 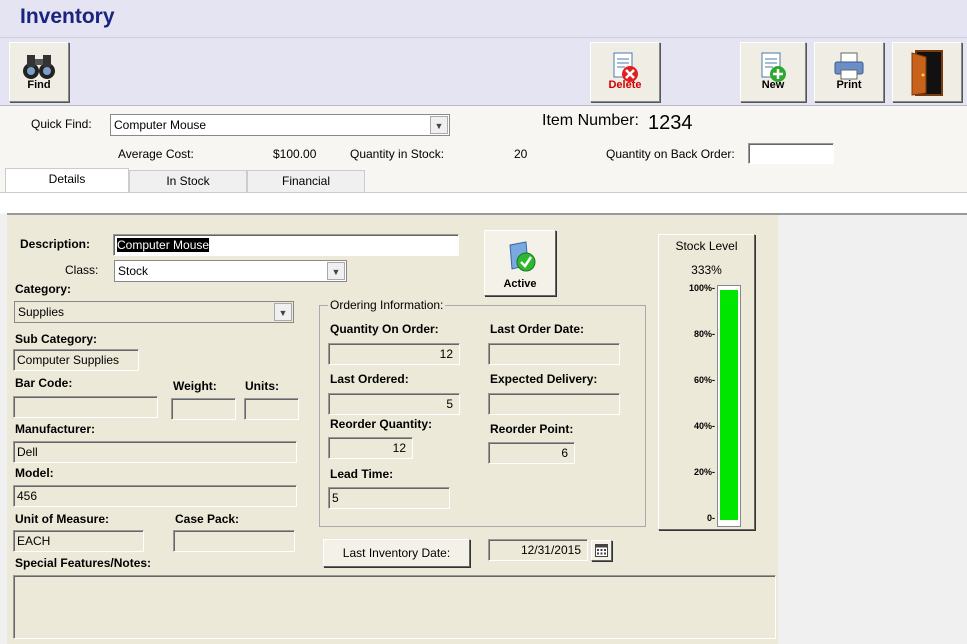 I want to click on last-order-date-label: Last Order Date:, so click(x=537, y=329).